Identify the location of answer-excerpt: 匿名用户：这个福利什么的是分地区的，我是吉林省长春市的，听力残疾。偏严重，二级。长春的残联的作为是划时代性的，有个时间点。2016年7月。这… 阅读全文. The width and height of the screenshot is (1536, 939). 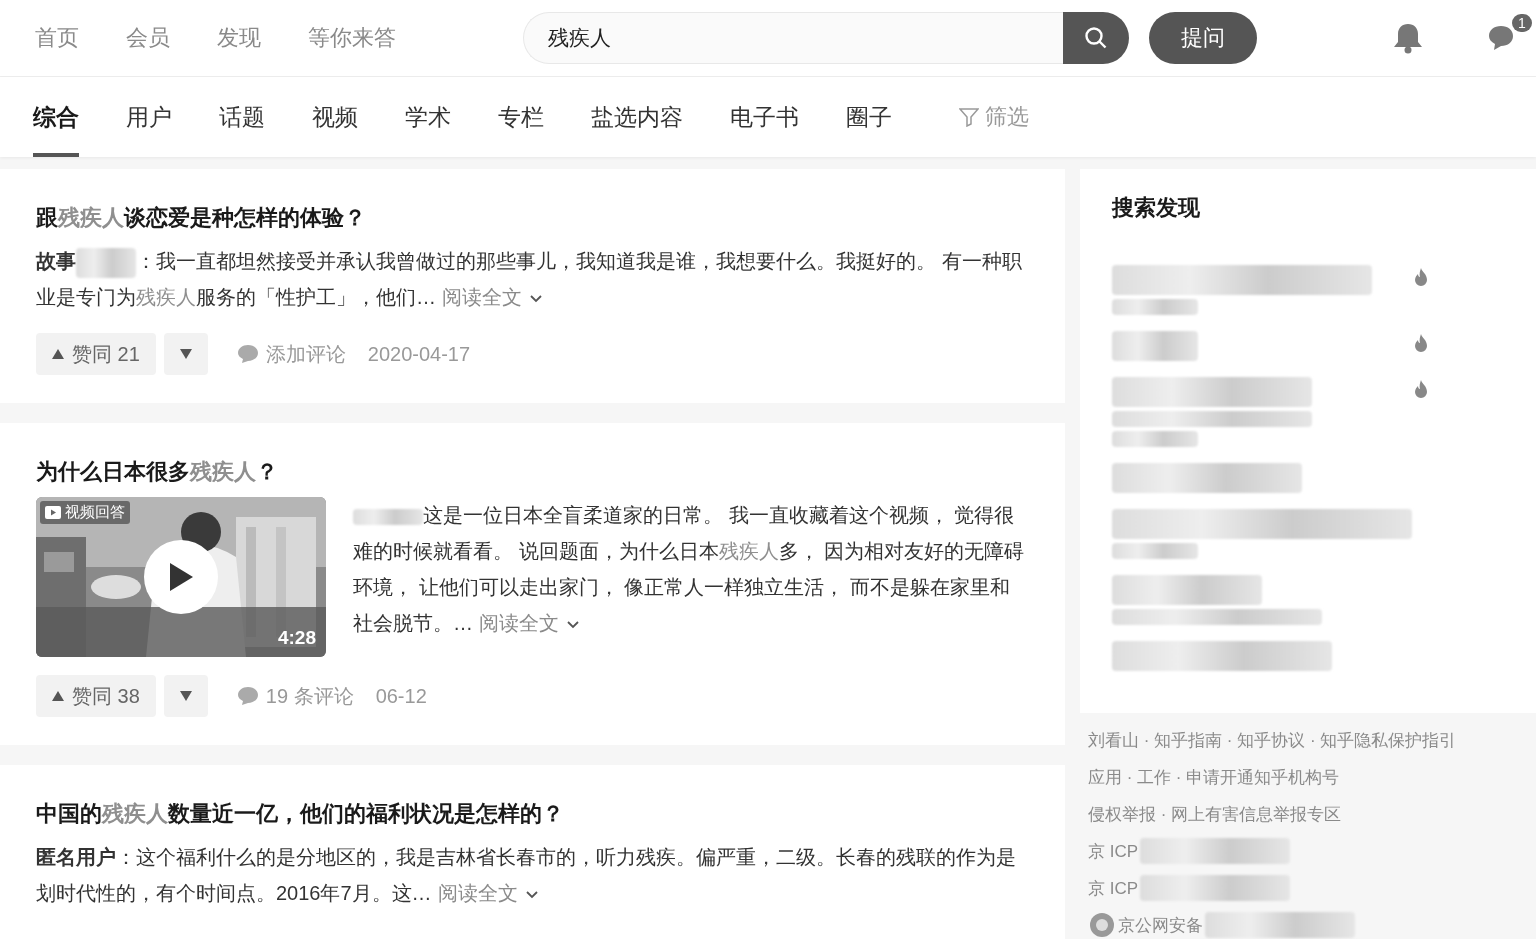
(526, 875).